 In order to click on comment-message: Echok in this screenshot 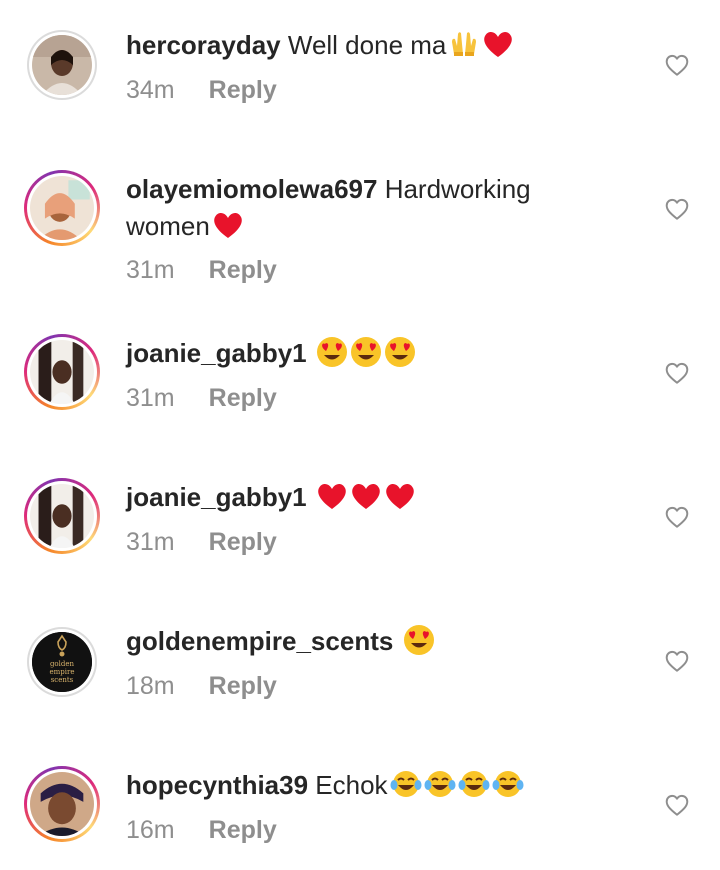, I will do `click(348, 785)`.